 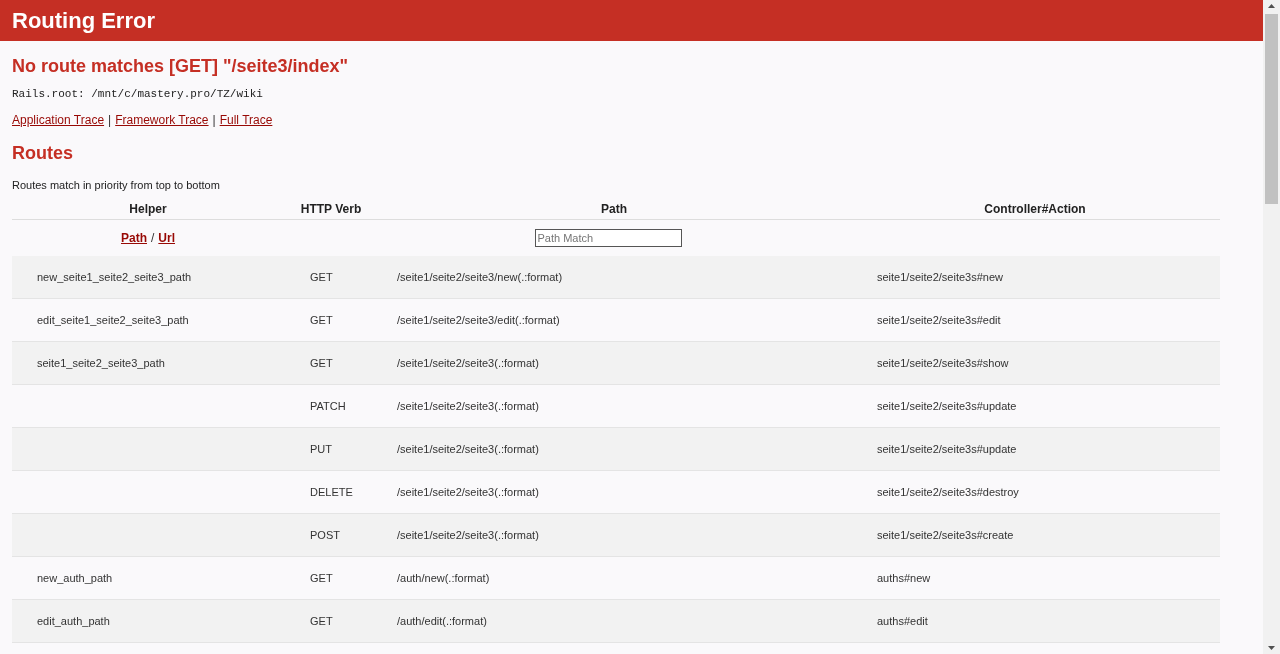 What do you see at coordinates (166, 238) in the screenshot?
I see `url-toggle-link: Url` at bounding box center [166, 238].